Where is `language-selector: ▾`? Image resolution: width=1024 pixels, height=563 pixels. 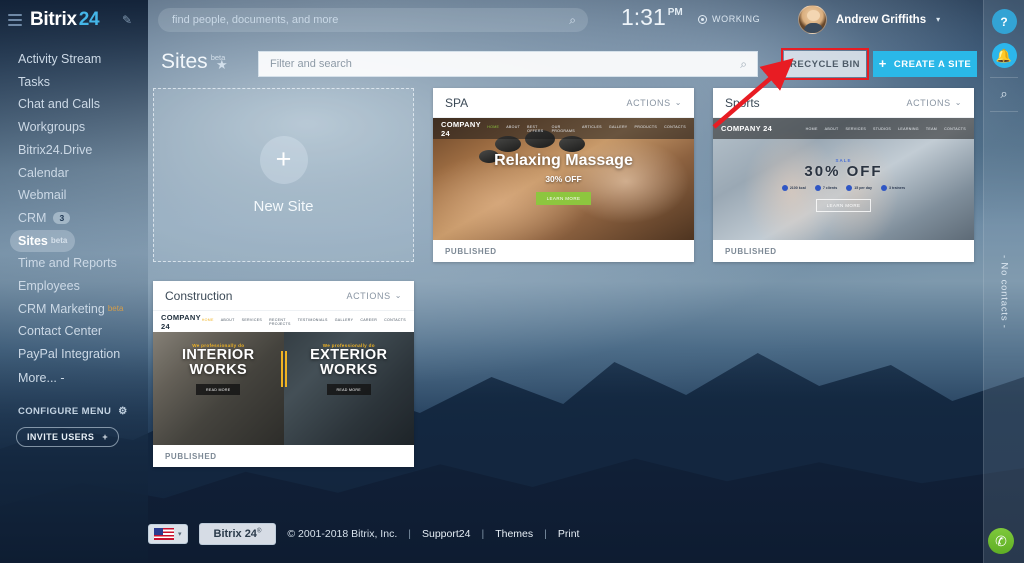
language-selector: ▾ is located at coordinates (168, 534).